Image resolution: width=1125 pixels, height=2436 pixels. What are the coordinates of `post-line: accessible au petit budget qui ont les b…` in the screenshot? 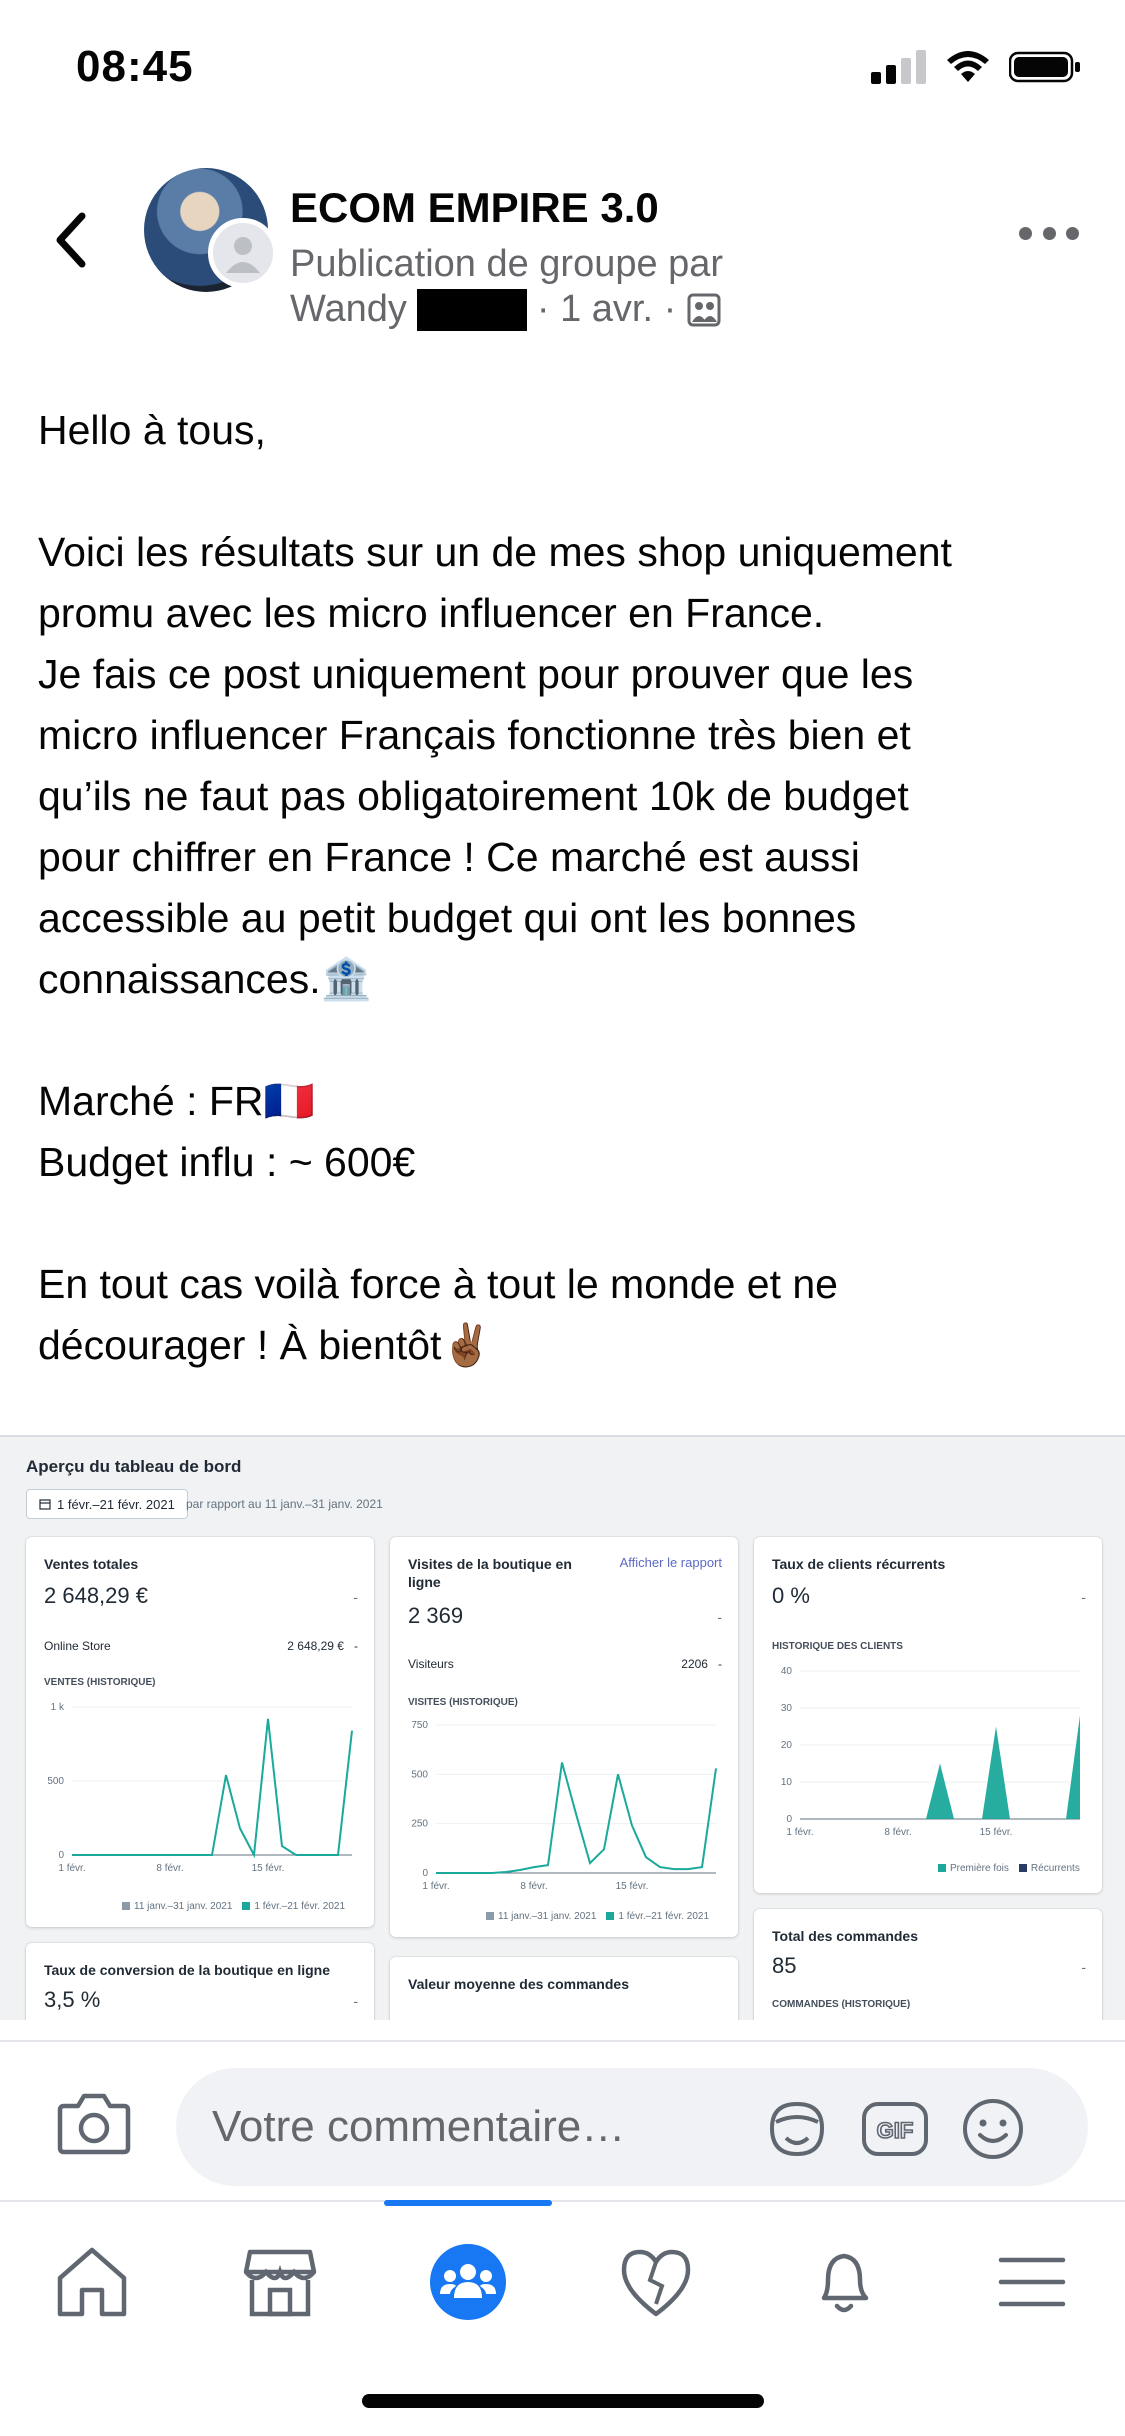 It's located at (447, 918).